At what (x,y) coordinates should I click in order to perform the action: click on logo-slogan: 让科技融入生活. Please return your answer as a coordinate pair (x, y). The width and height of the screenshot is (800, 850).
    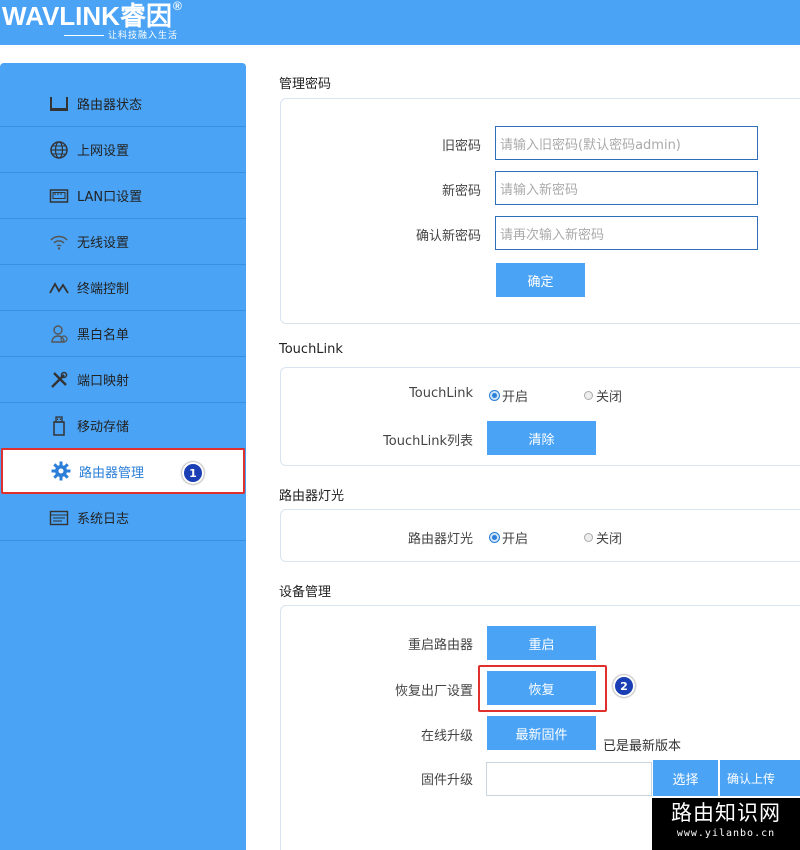
    Looking at the image, I should click on (143, 36).